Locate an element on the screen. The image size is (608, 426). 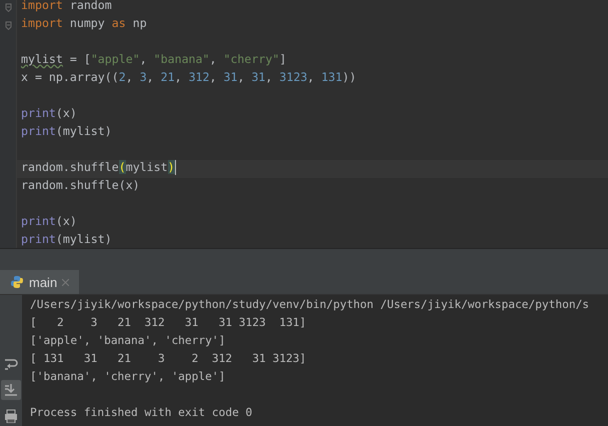
run-tab: main is located at coordinates (40, 282).